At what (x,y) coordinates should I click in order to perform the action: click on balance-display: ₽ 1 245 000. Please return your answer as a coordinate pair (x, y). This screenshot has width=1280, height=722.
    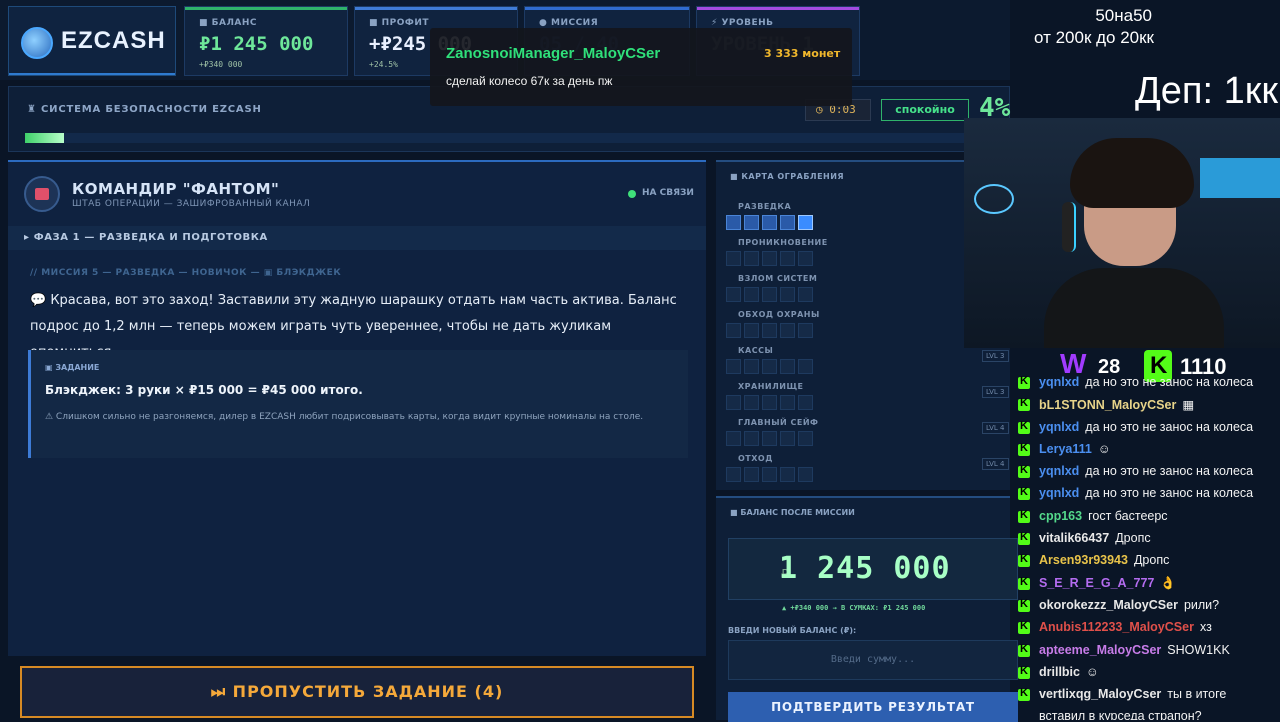
    Looking at the image, I should click on (873, 569).